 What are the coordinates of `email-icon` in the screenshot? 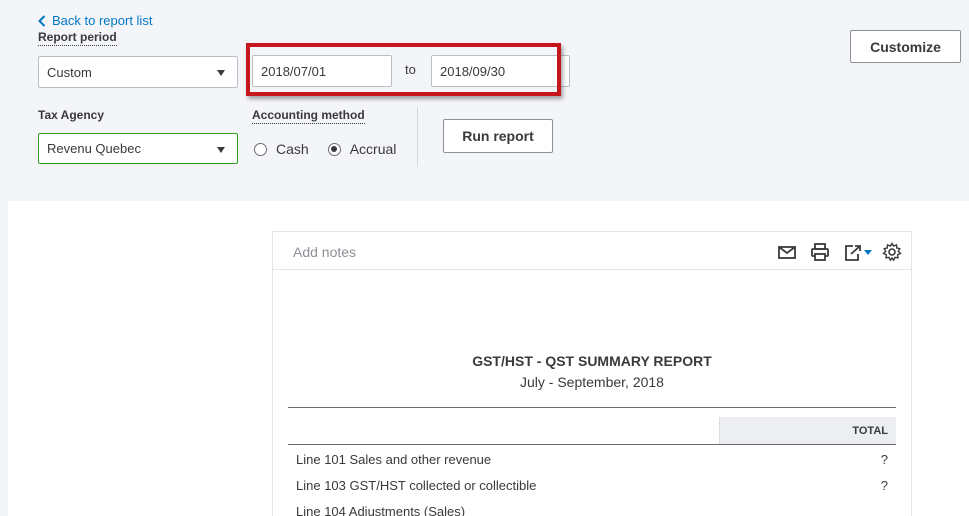 It's located at (787, 252).